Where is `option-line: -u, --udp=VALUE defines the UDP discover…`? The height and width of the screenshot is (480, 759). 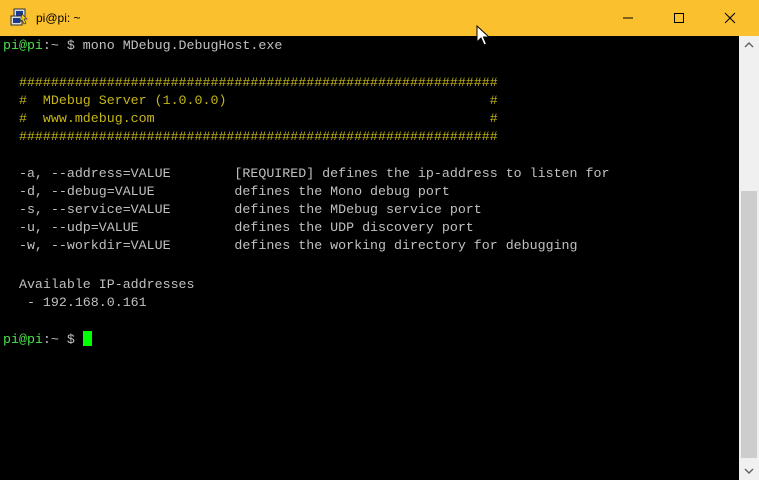 option-line: -u, --udp=VALUE defines the UDP discover… is located at coordinates (238, 227).